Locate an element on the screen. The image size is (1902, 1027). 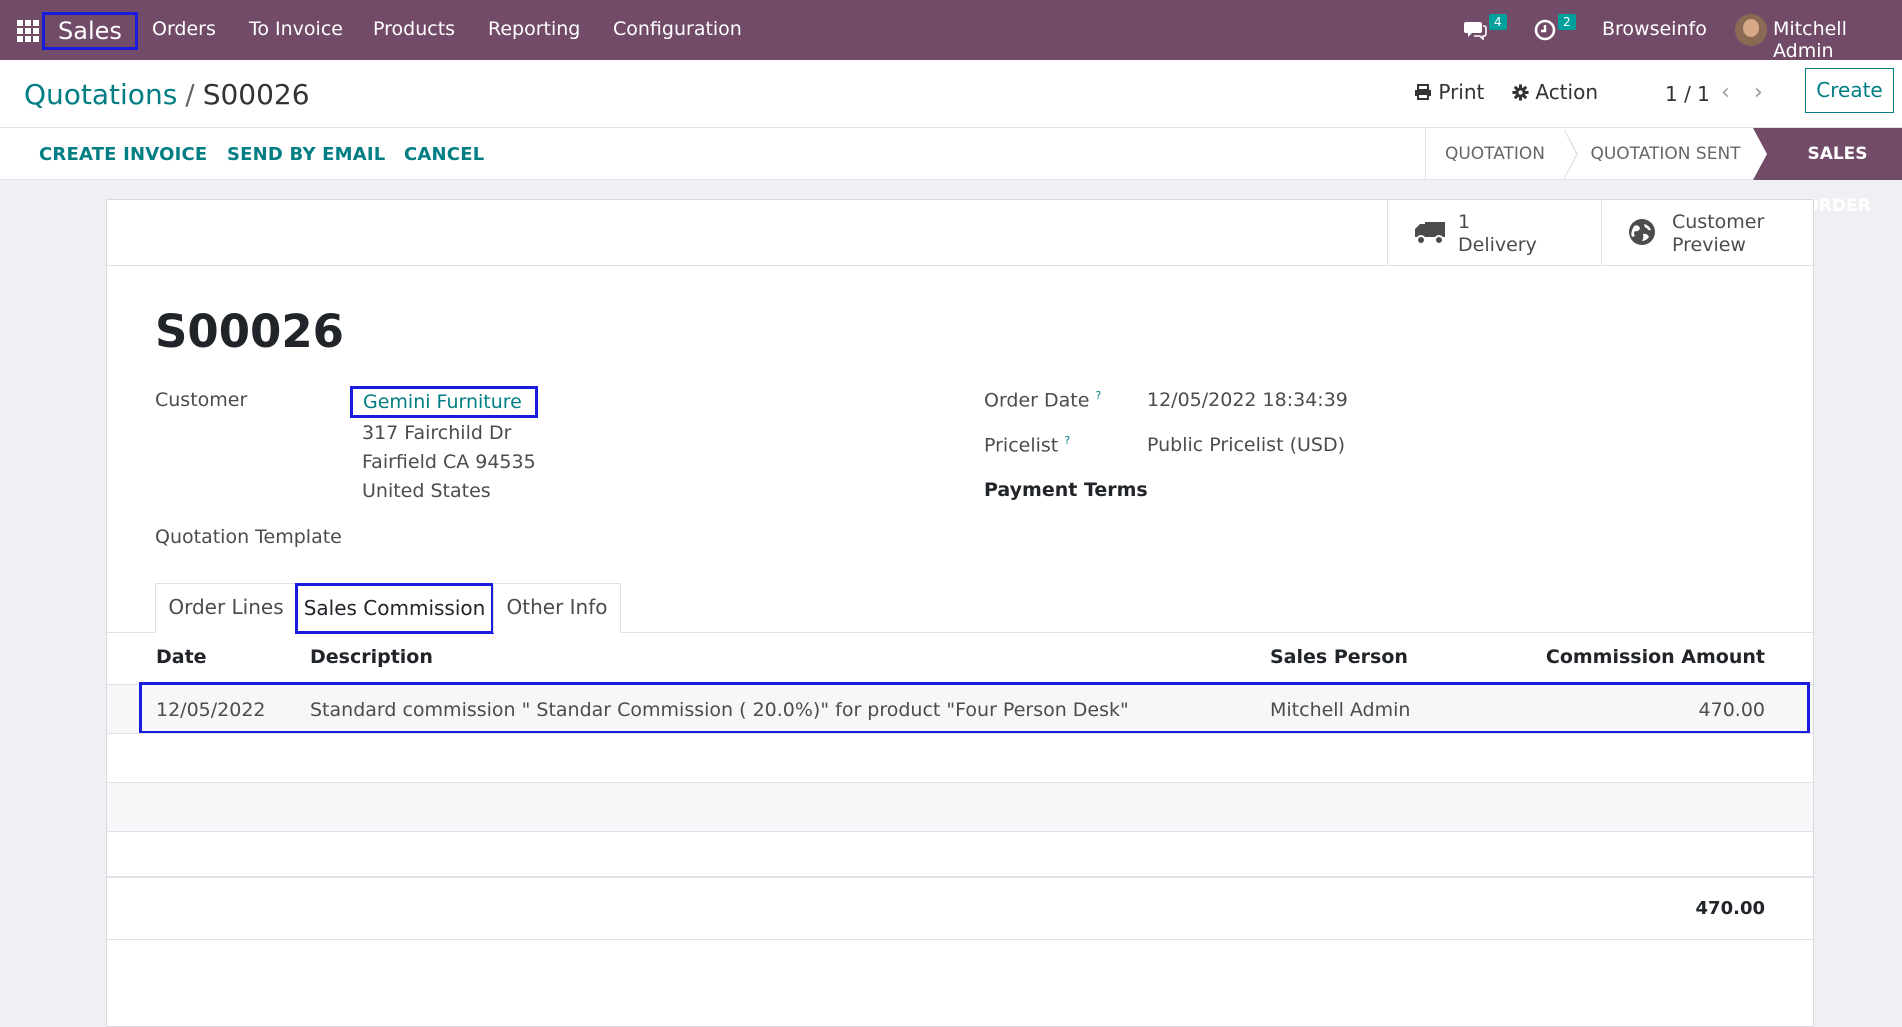
create-button: Create is located at coordinates (1849, 90).